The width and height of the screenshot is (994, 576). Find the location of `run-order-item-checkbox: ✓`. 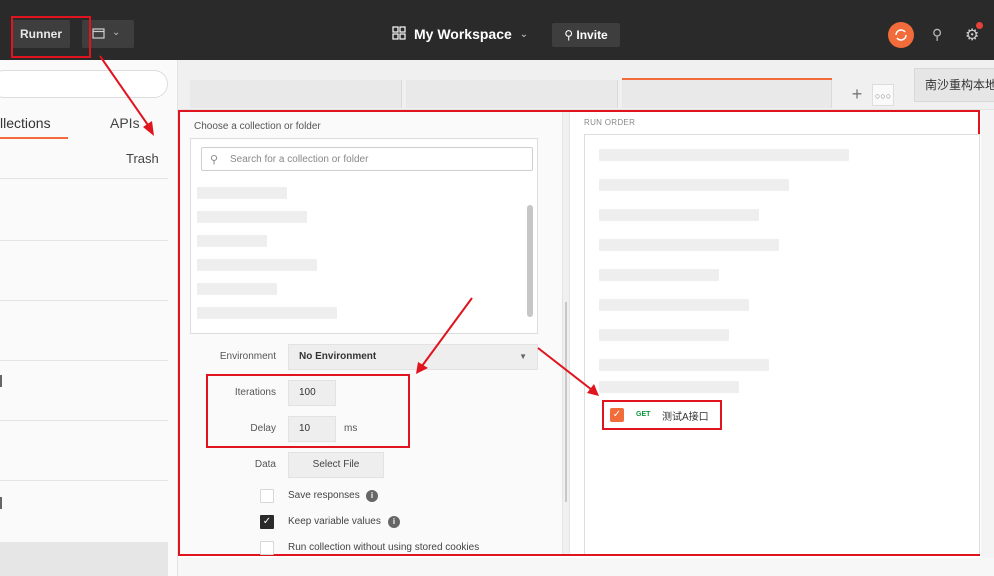

run-order-item-checkbox: ✓ is located at coordinates (617, 415).